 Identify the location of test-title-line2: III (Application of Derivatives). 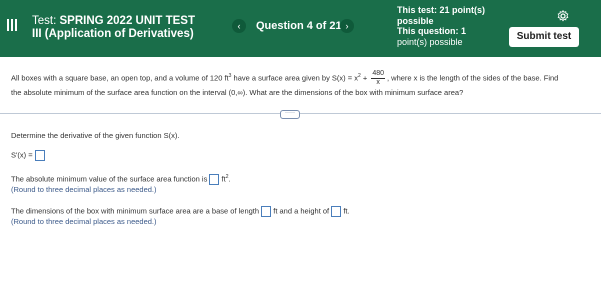
(113, 34).